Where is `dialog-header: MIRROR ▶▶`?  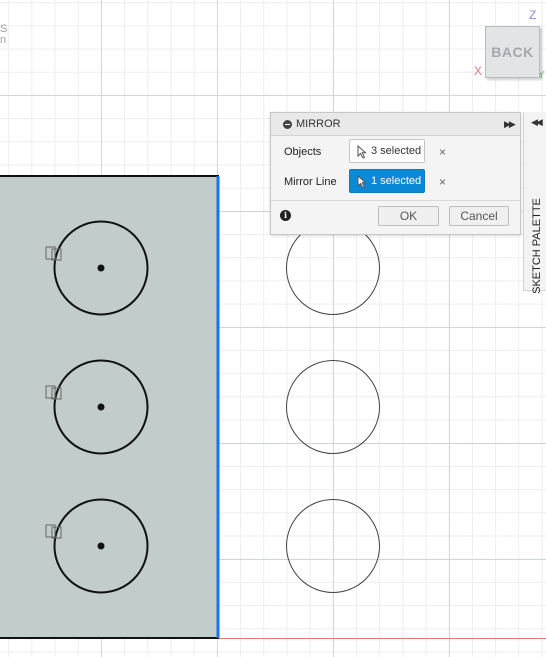 dialog-header: MIRROR ▶▶ is located at coordinates (395, 124).